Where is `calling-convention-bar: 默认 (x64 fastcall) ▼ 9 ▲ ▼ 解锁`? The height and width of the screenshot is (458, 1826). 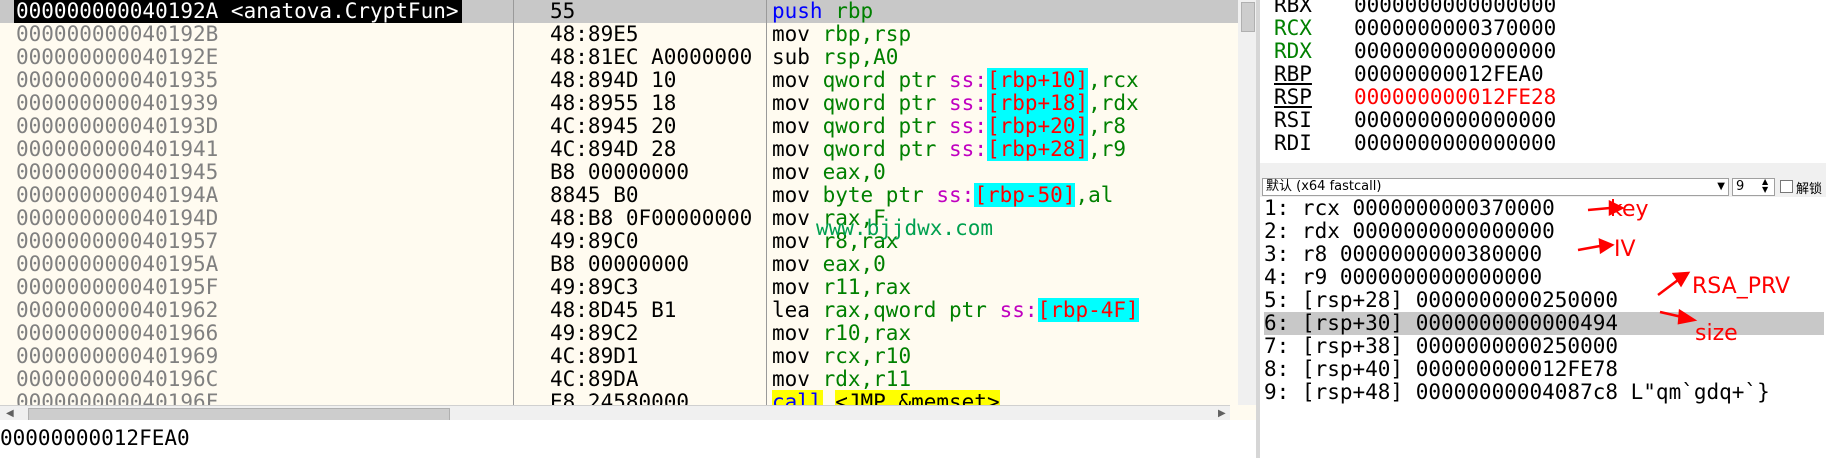 calling-convention-bar: 默认 (x64 fastcall) ▼ 9 ▲ ▼ 解锁 is located at coordinates (1543, 187).